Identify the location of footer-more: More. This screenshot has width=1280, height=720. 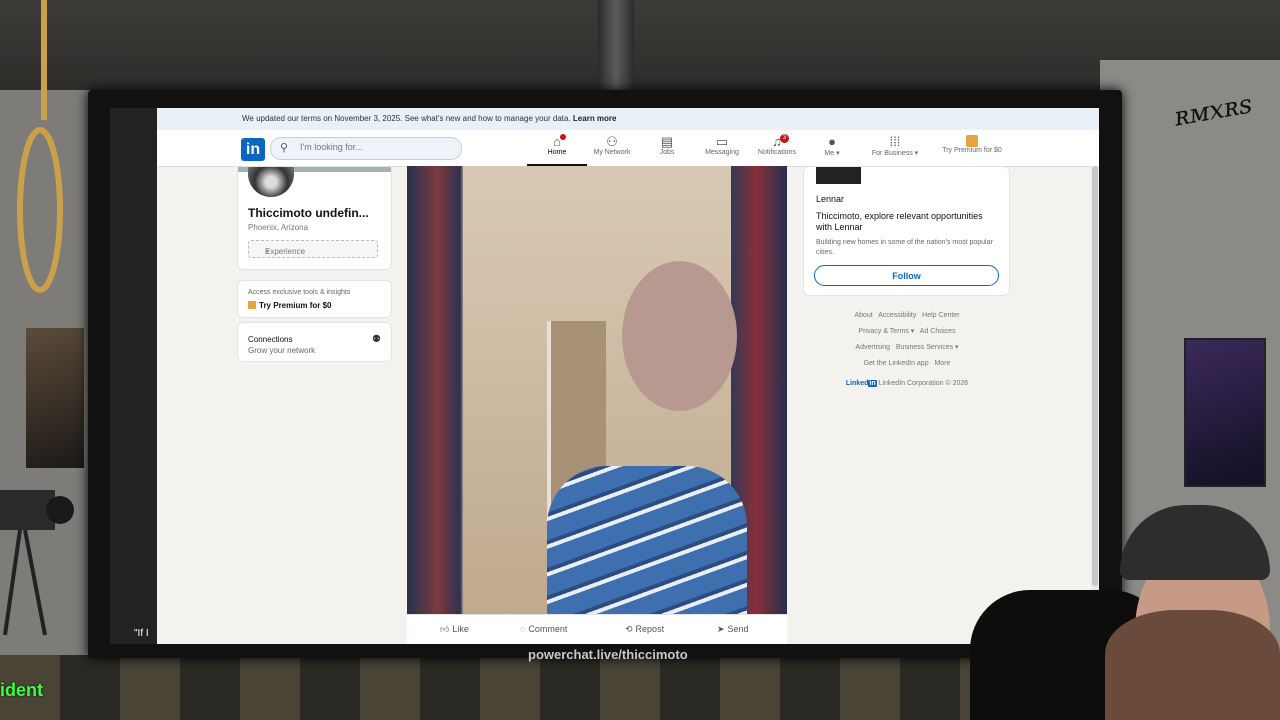
(942, 363).